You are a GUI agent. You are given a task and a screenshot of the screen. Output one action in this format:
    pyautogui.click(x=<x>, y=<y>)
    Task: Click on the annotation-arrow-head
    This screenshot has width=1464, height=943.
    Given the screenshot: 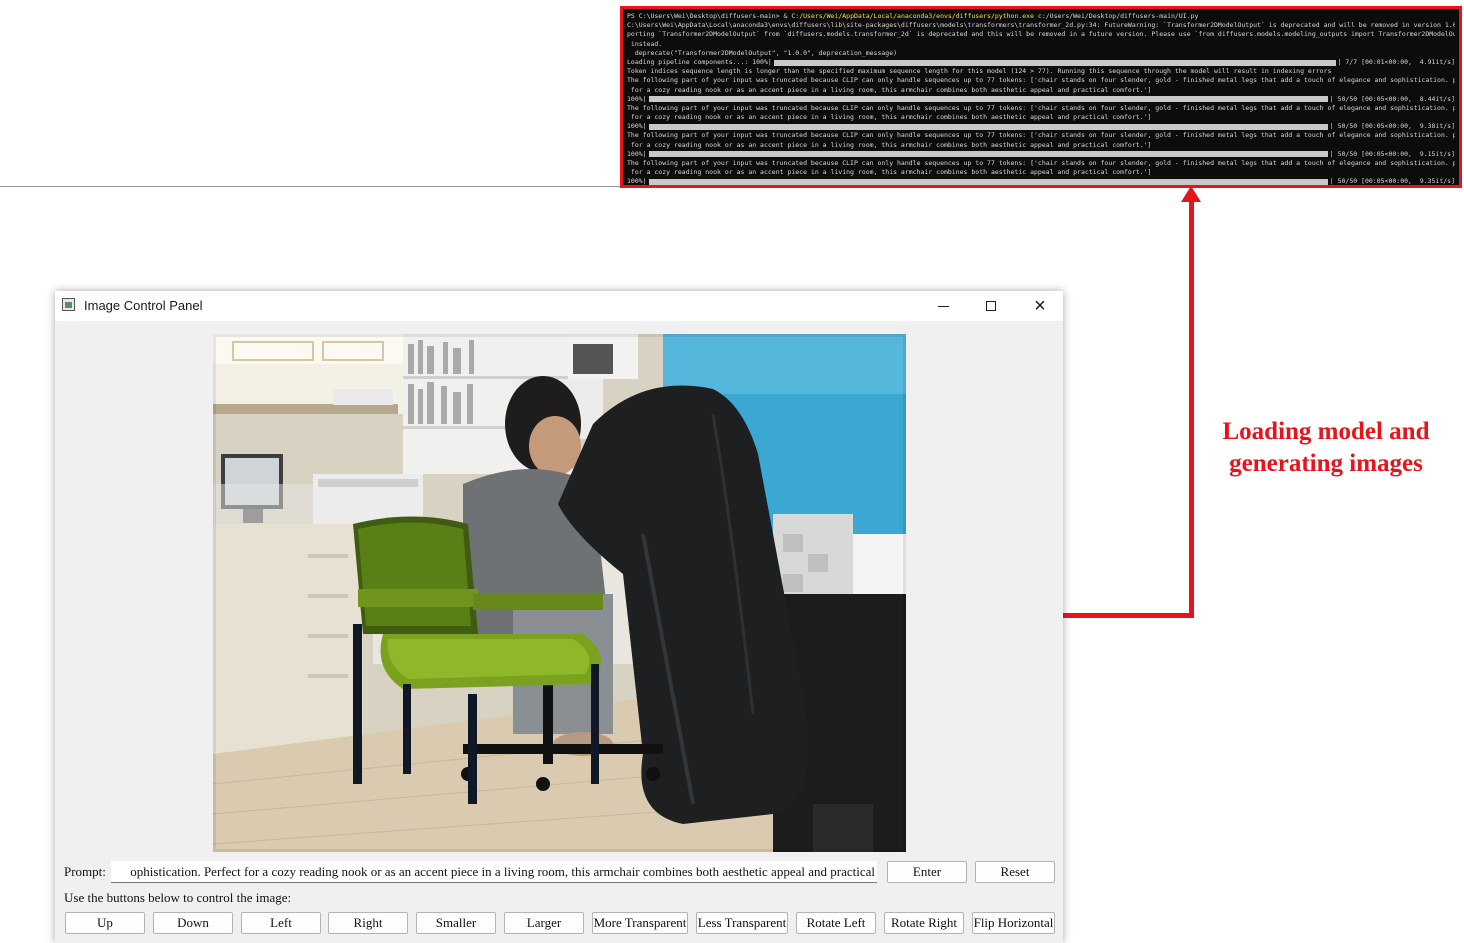 What is the action you would take?
    pyautogui.click(x=1191, y=194)
    